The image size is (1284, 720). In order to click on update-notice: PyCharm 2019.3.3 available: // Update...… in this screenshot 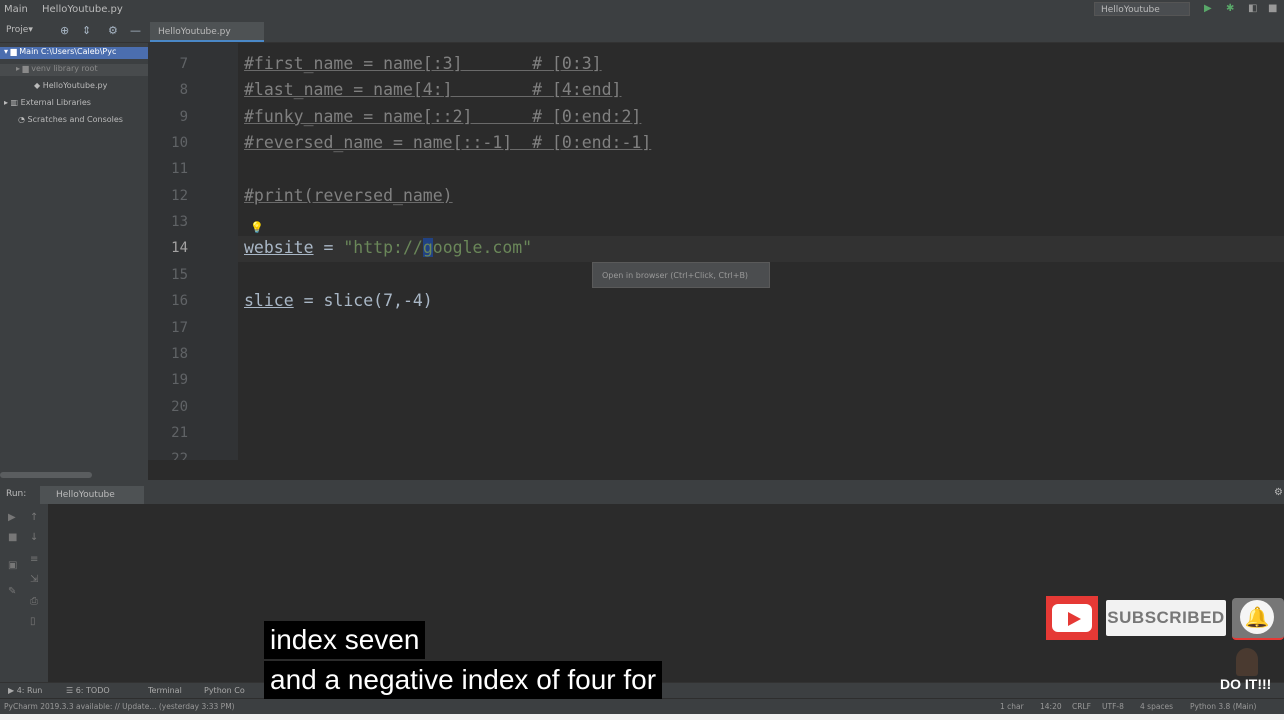, I will do `click(119, 706)`.